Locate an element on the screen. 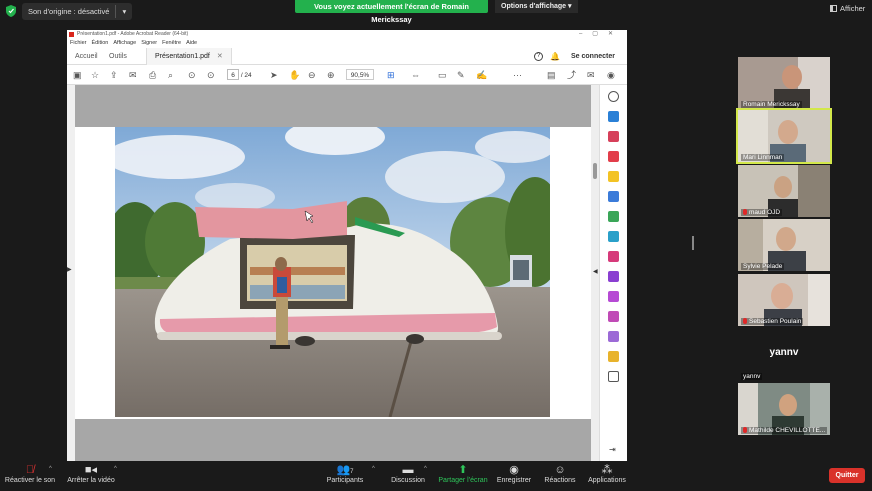 The height and width of the screenshot is (491, 872). upload-icon: ⇪ is located at coordinates (114, 75).